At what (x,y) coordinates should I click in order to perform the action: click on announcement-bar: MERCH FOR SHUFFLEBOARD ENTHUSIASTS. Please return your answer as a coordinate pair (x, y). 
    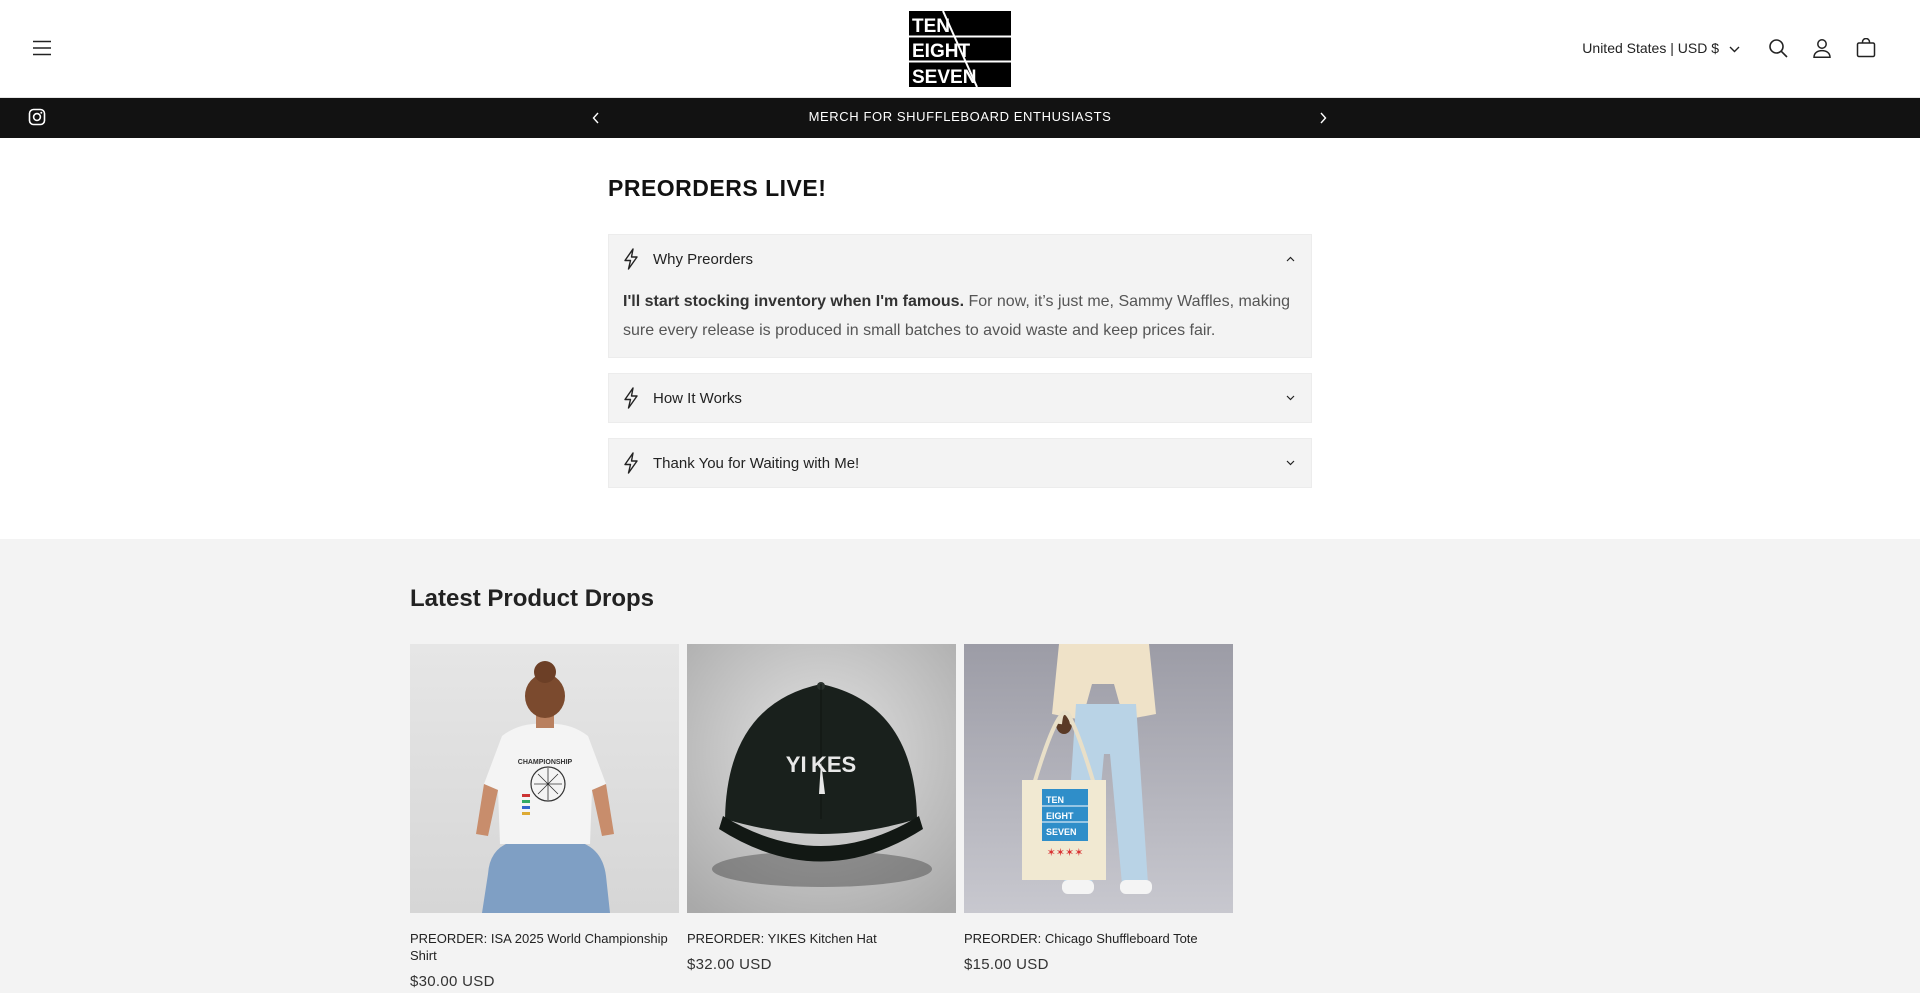
    Looking at the image, I should click on (960, 118).